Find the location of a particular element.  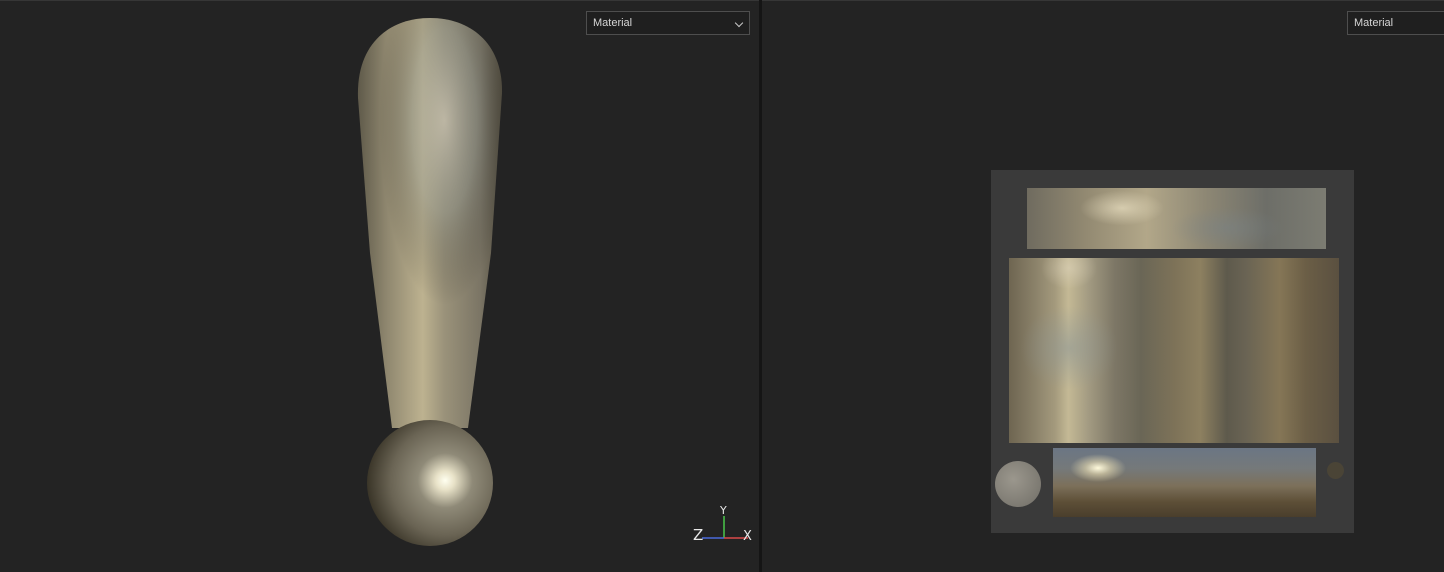

uv-island-sphere is located at coordinates (1184, 482).